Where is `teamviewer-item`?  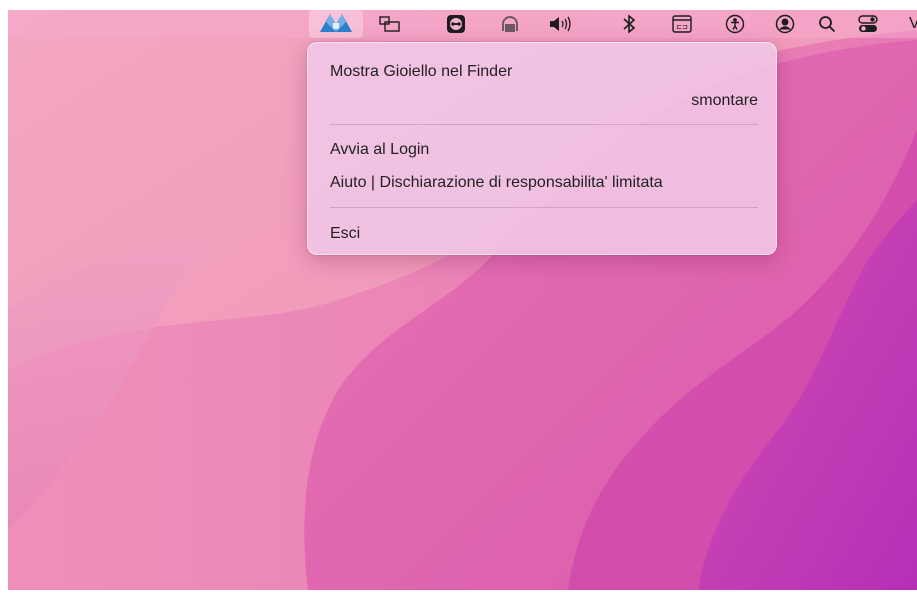
teamviewer-item is located at coordinates (456, 24).